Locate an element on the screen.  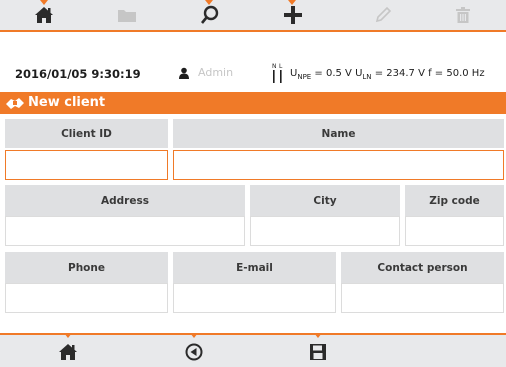
folder-icon is located at coordinates (127, 16).